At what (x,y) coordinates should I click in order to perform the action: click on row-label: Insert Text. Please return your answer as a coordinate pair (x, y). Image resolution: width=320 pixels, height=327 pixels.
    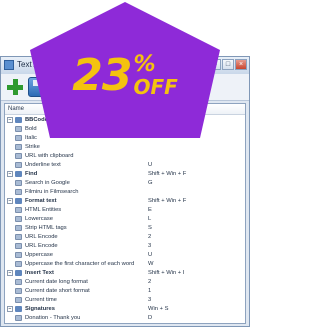
    Looking at the image, I should click on (39, 272).